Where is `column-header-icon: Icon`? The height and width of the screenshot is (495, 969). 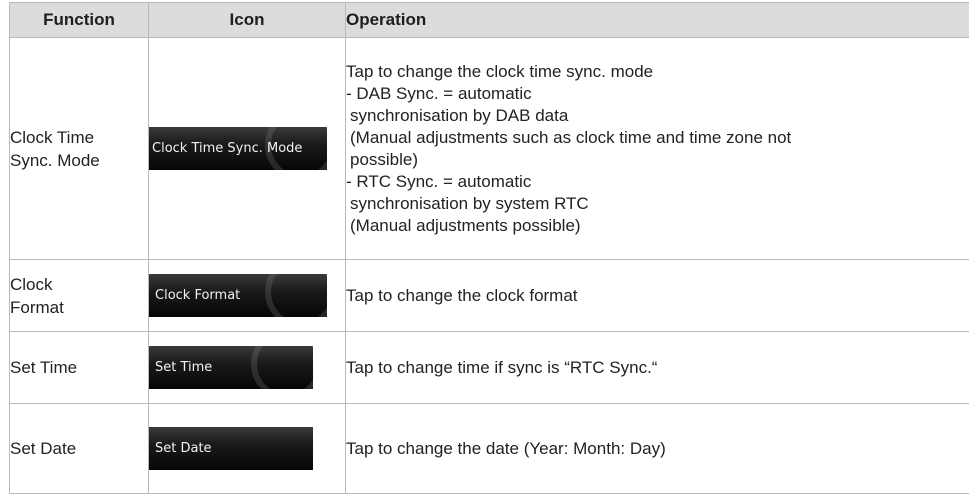
column-header-icon: Icon is located at coordinates (247, 20).